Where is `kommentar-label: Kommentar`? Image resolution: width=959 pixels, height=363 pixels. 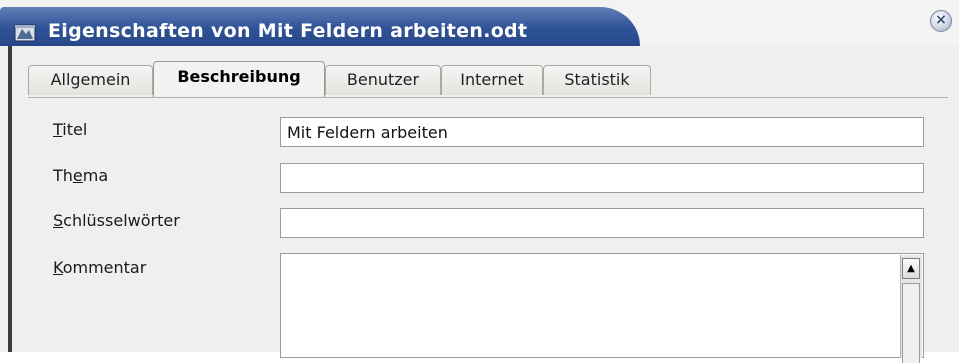 kommentar-label: Kommentar is located at coordinates (99, 267).